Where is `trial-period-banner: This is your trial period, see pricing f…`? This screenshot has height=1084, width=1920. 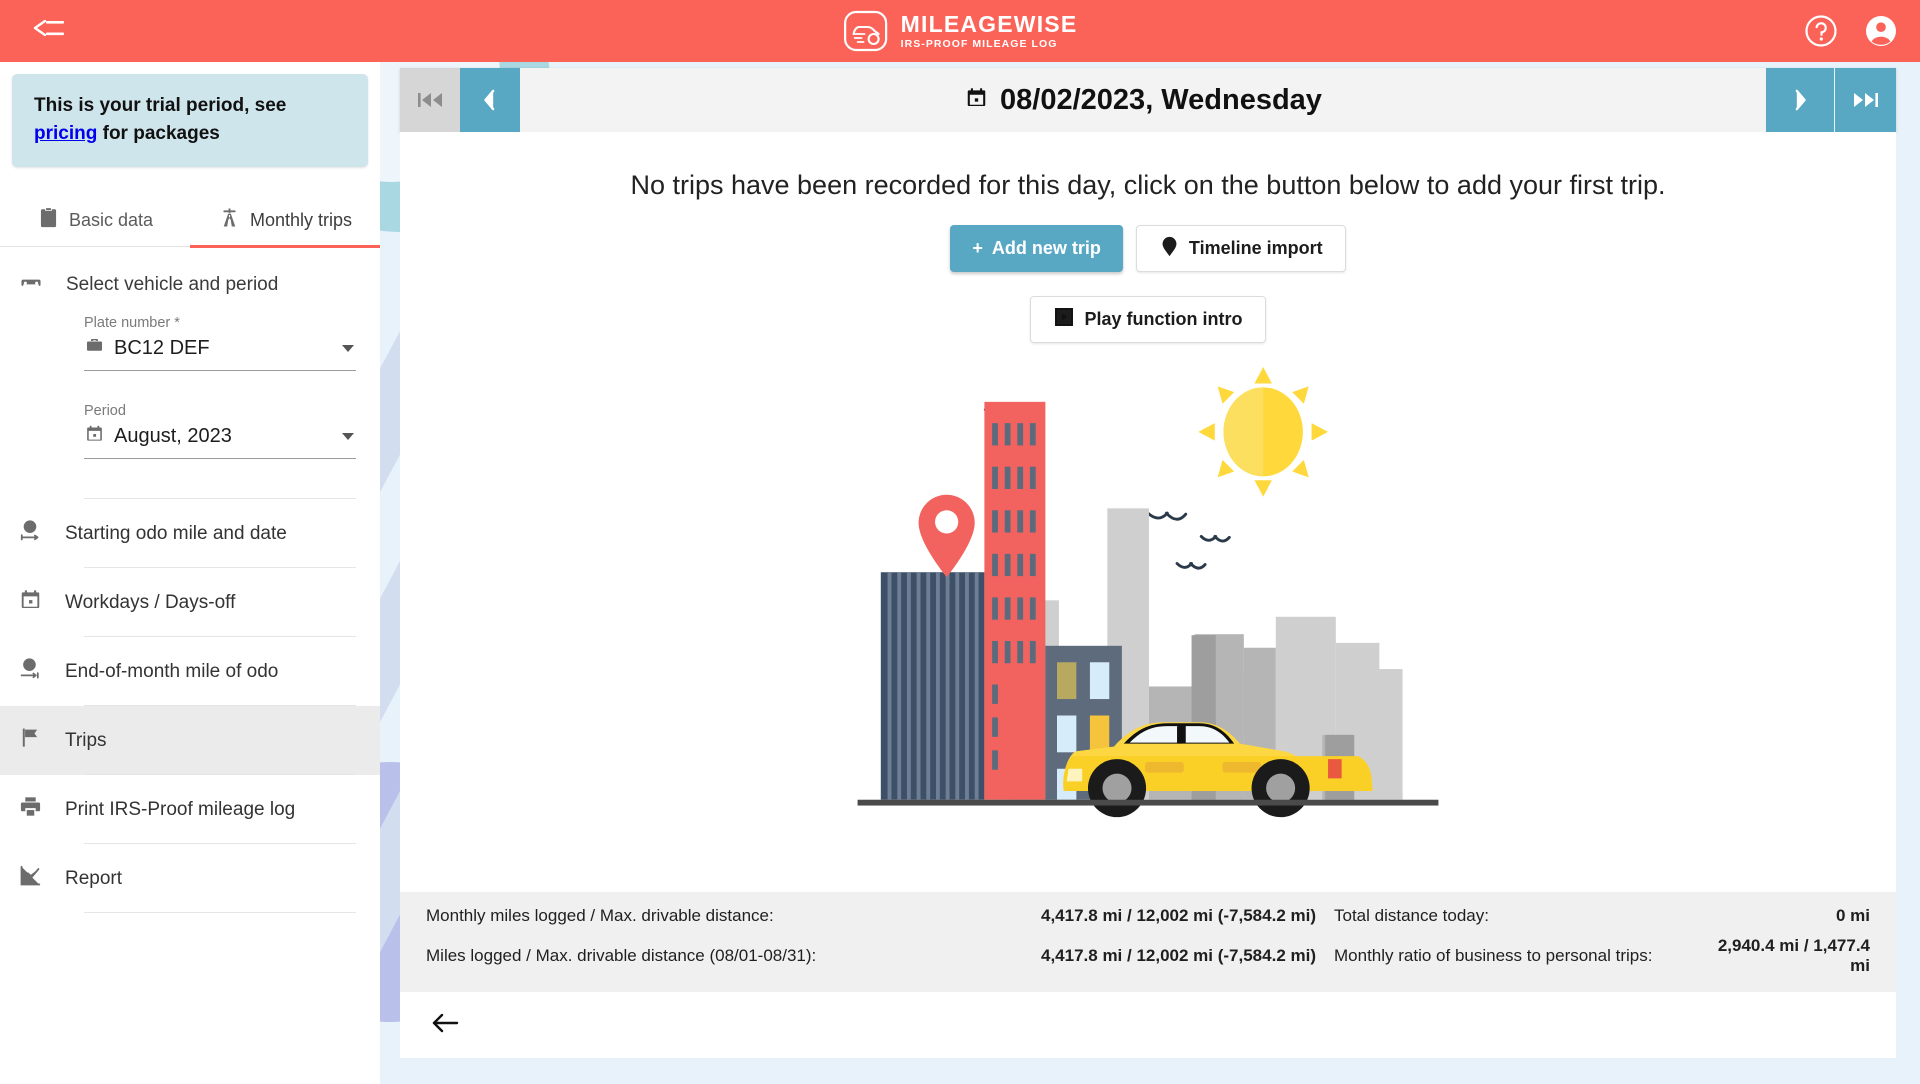
trial-period-banner: This is your trial period, see pricing f… is located at coordinates (190, 121).